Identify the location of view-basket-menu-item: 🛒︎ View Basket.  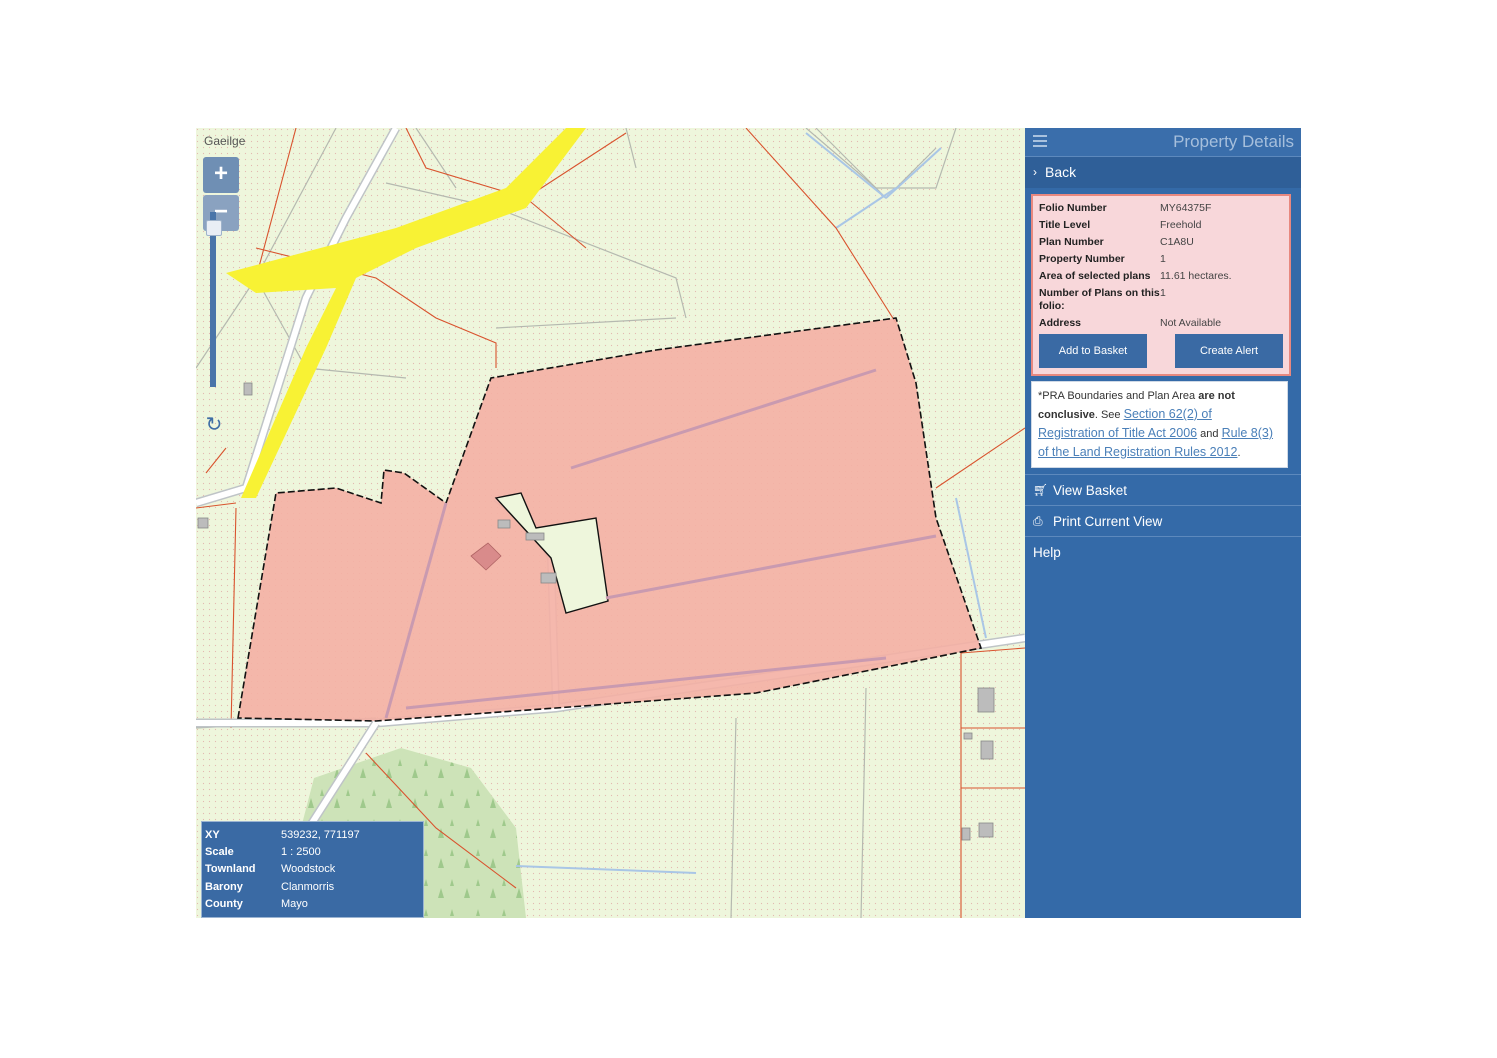
(1163, 489).